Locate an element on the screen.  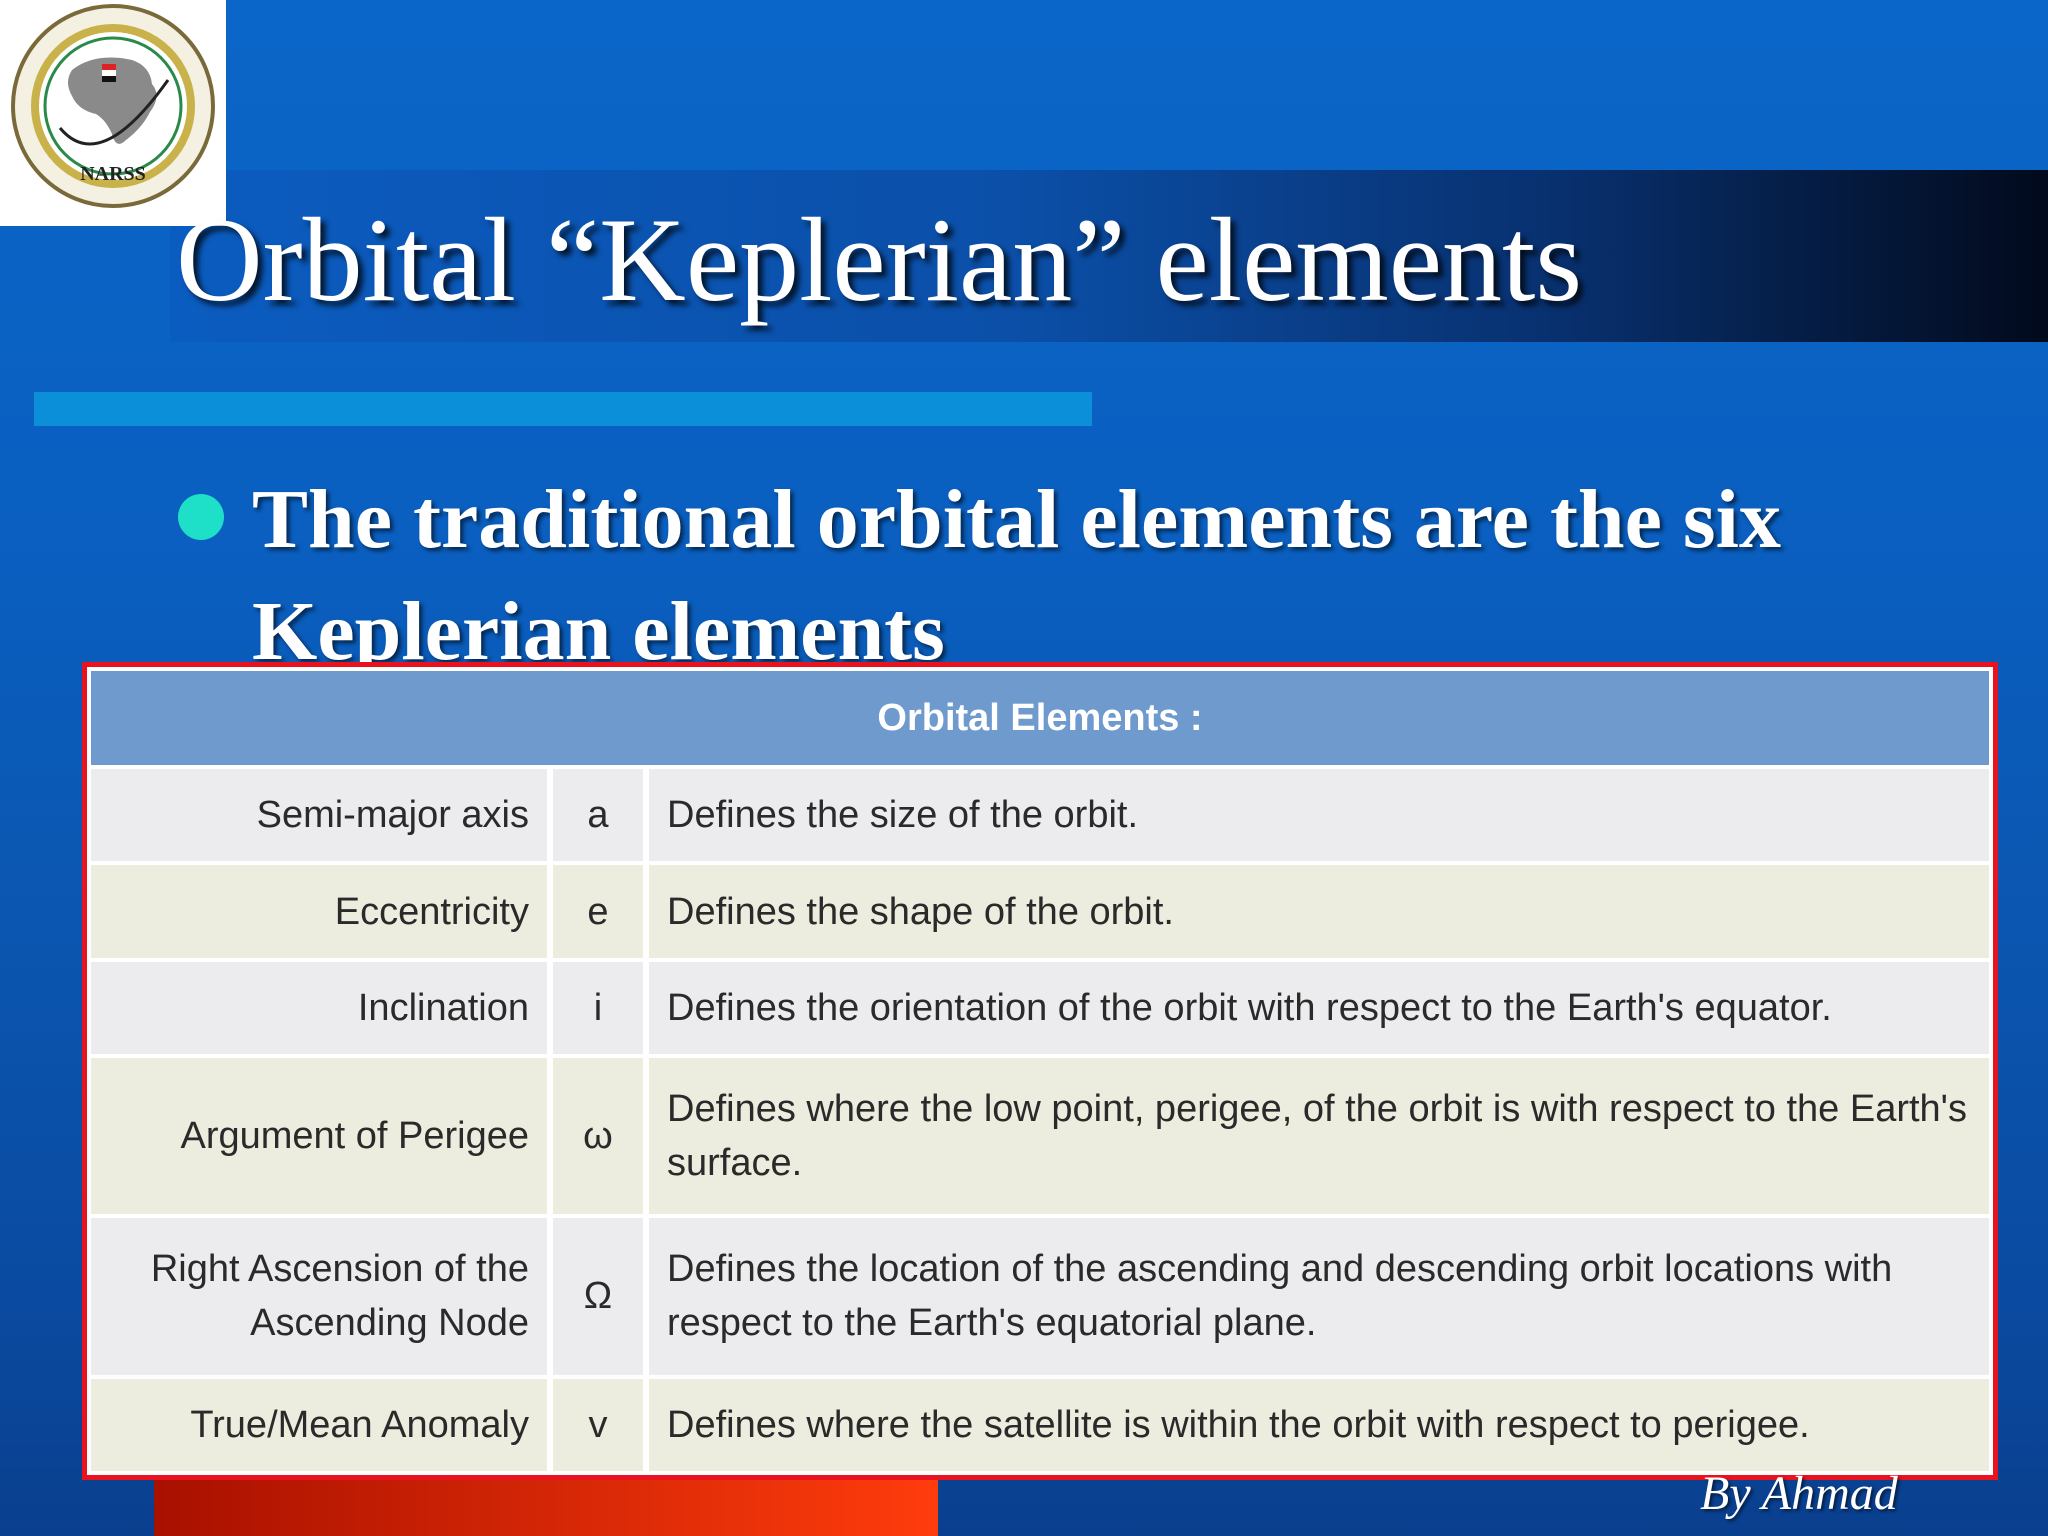
element-name: Right Ascension of the Ascending Node is located at coordinates (319, 1296).